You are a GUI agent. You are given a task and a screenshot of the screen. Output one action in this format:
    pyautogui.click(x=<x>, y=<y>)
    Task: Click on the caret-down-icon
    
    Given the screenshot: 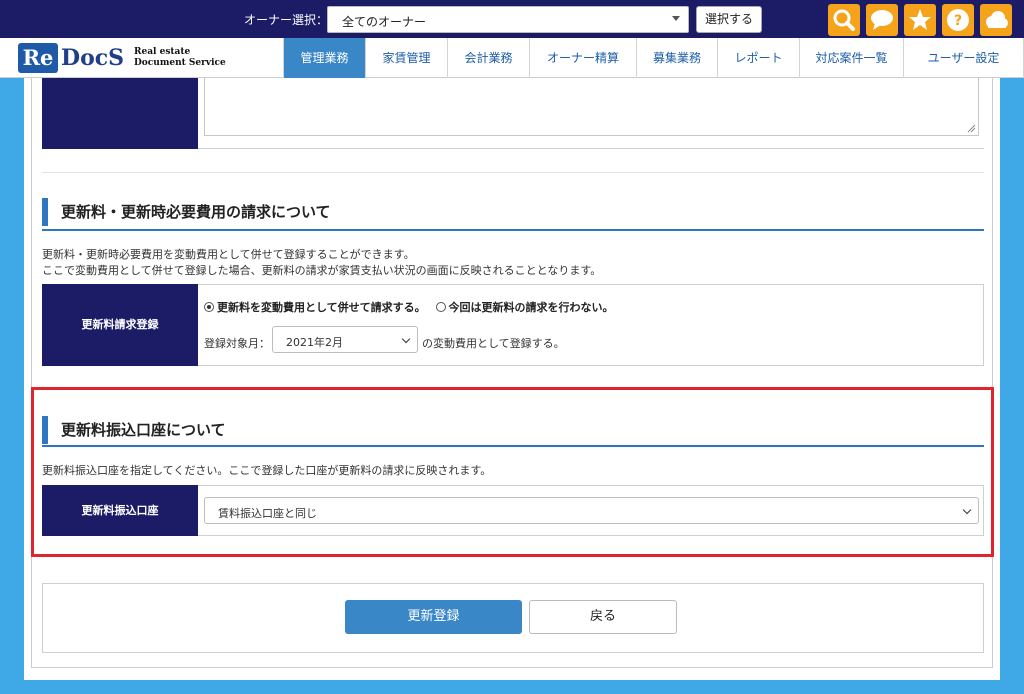 What is the action you would take?
    pyautogui.click(x=676, y=18)
    